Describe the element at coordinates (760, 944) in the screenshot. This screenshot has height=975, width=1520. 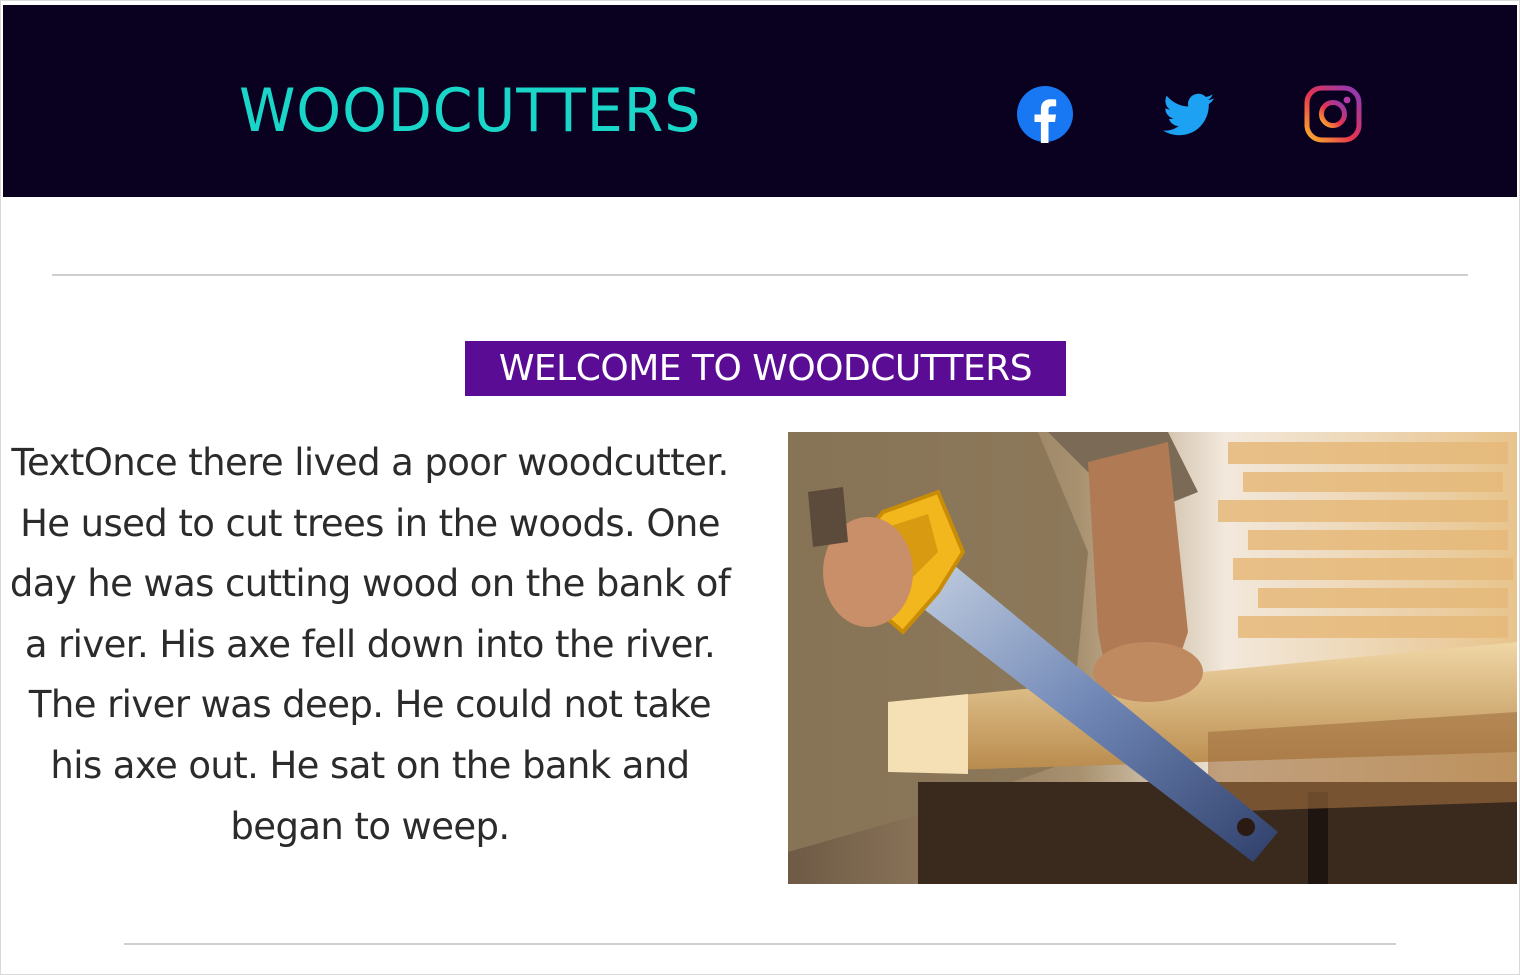
I see `bottom-divider` at that location.